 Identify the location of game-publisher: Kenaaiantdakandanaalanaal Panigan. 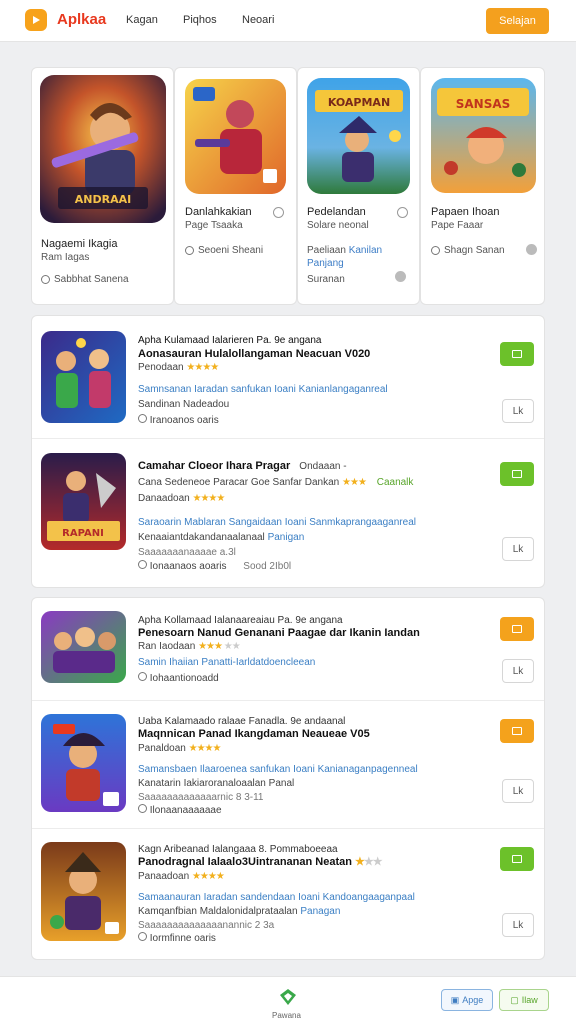
(221, 537).